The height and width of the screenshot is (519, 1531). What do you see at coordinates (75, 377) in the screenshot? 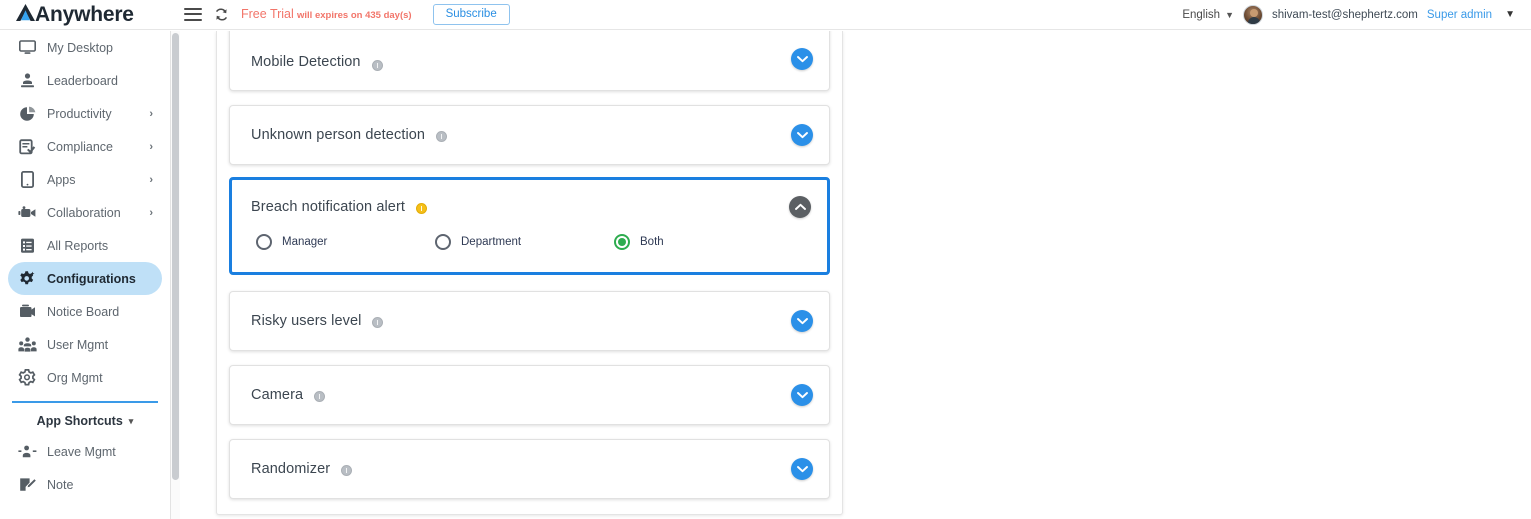
I see `sidebar-item-label: Org Mgmt` at bounding box center [75, 377].